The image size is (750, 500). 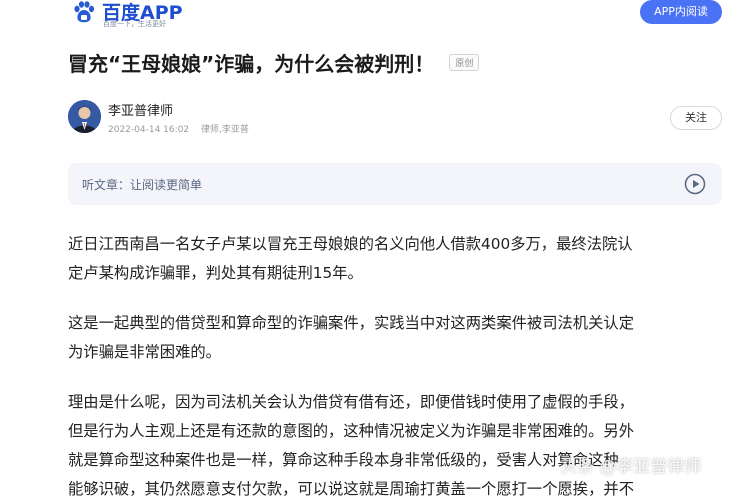 I want to click on logo-slogan: 百度一下，生活更好, so click(x=134, y=24).